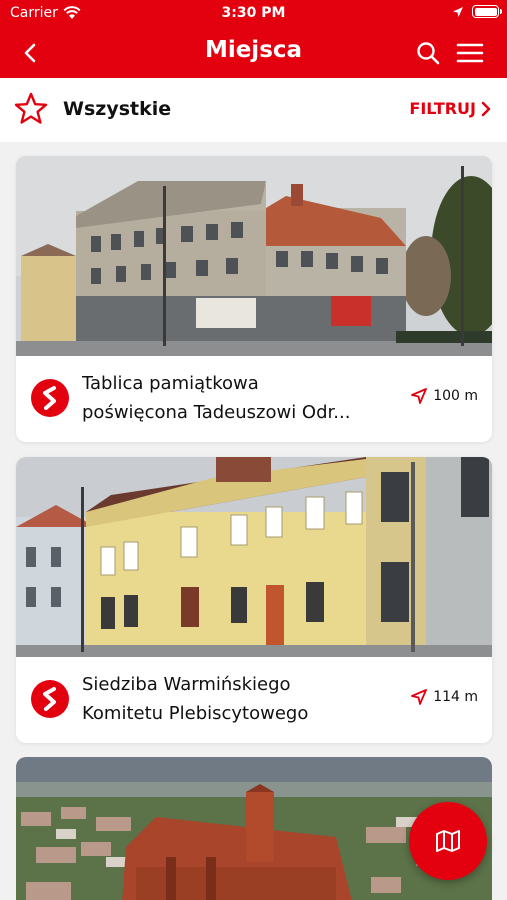 Image resolution: width=507 pixels, height=900 pixels. I want to click on clock: 3:30 PM, so click(253, 13).